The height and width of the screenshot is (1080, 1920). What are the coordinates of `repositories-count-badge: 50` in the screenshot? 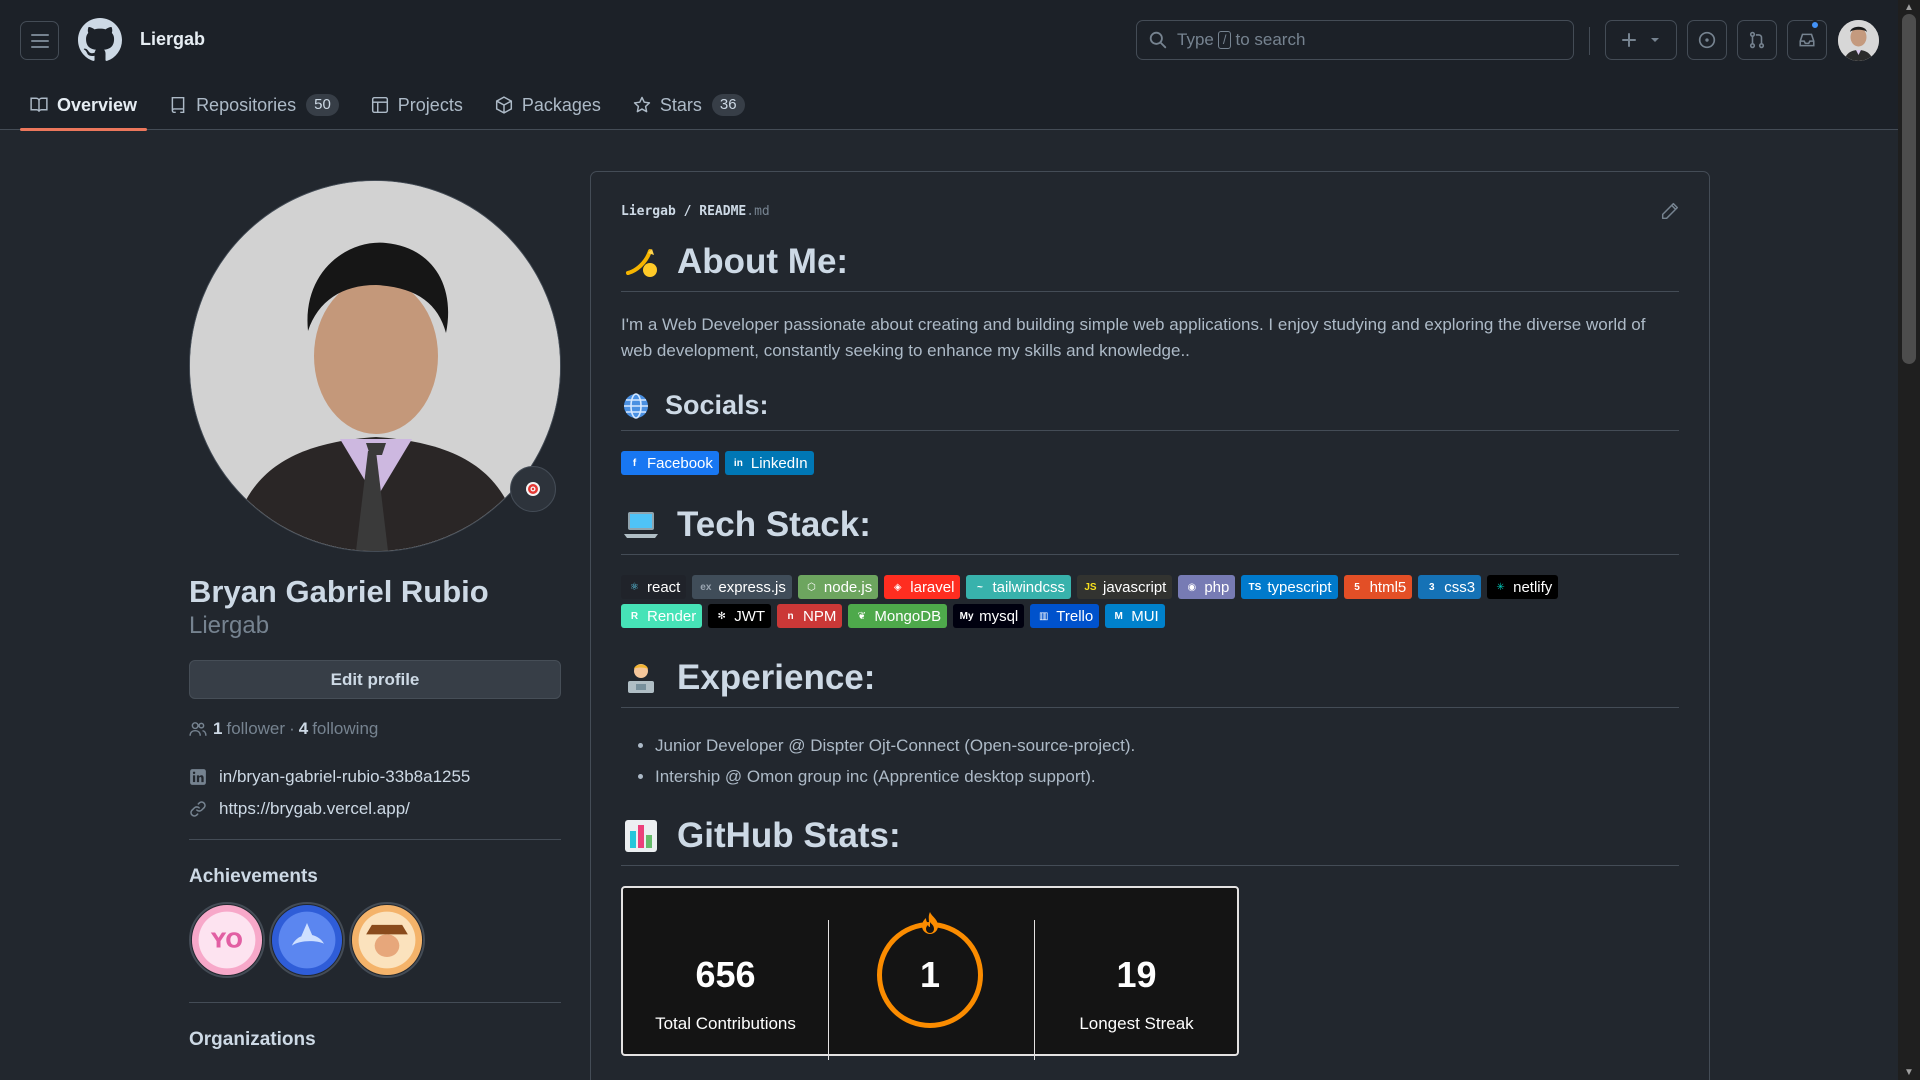 It's located at (322, 105).